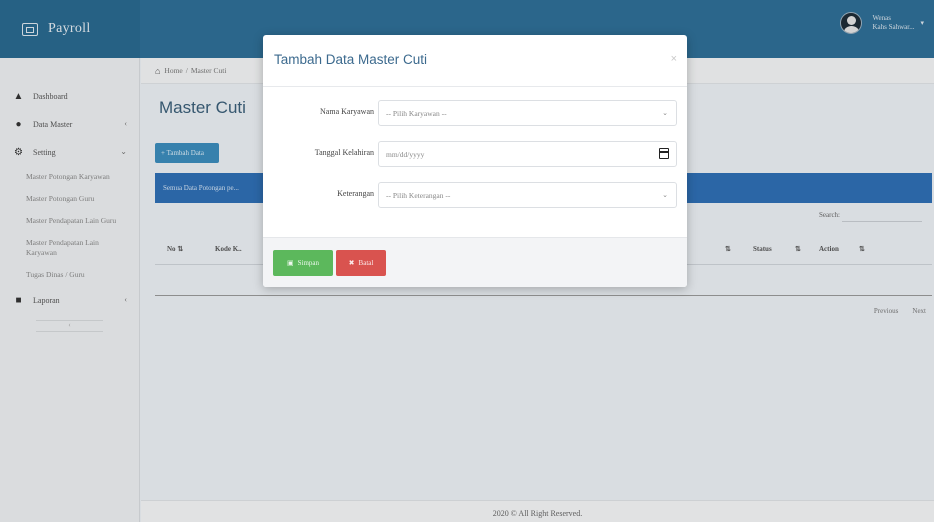 The width and height of the screenshot is (934, 522). What do you see at coordinates (527, 154) in the screenshot?
I see `tanggal-date-input: mm/dd/yyyy` at bounding box center [527, 154].